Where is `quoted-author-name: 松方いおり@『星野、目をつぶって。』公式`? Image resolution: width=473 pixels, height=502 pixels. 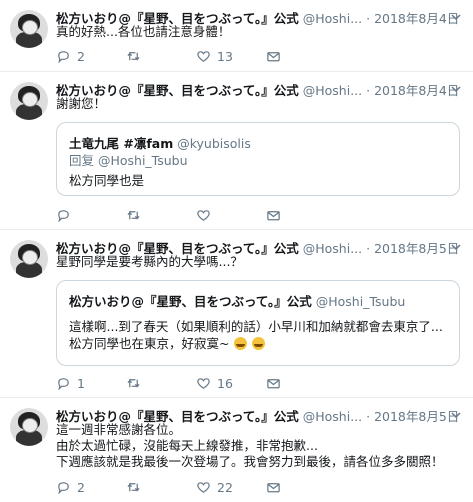 quoted-author-name: 松方いおり@『星野、目をつぶって。』公式 is located at coordinates (190, 301).